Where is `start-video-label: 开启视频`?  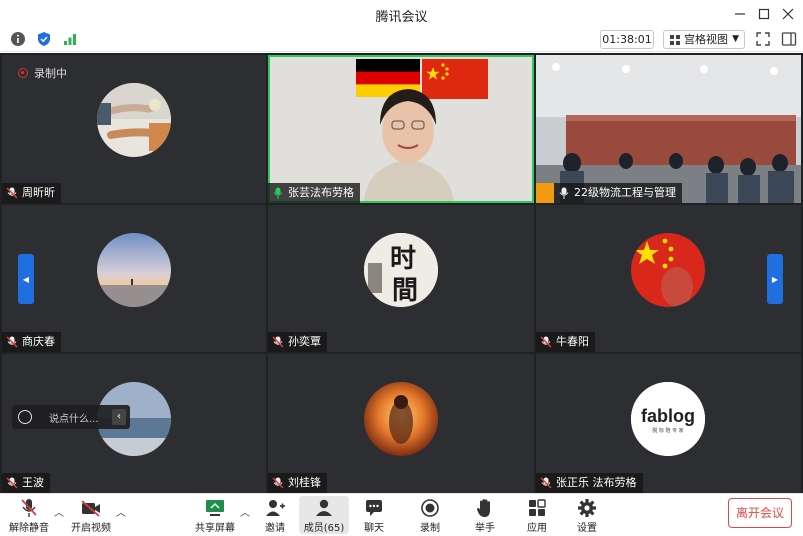
start-video-label: 开启视频 is located at coordinates (91, 528).